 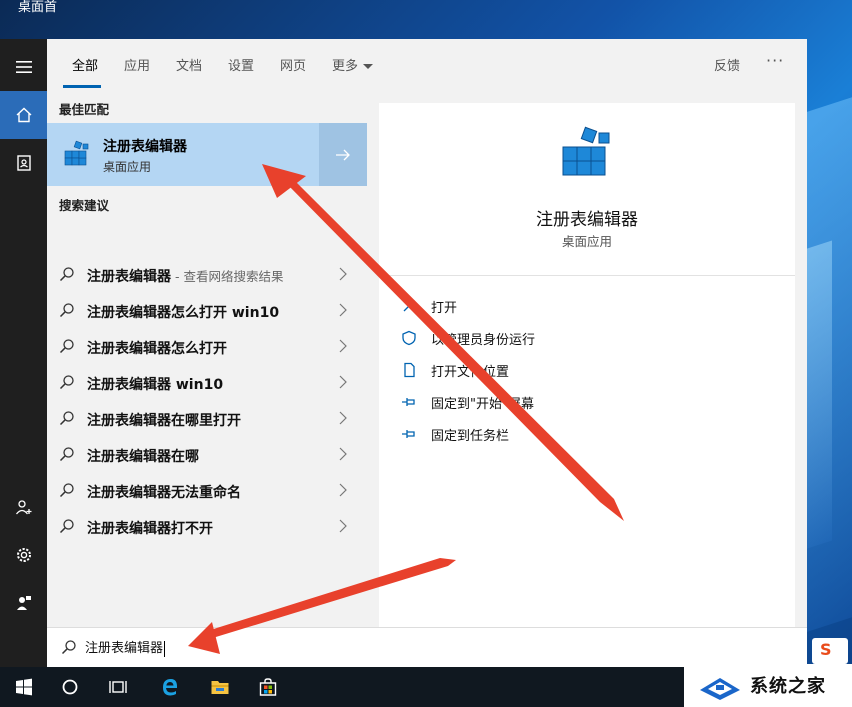 I want to click on suggestion-item: 注册表编辑器无法重命名, so click(x=207, y=491).